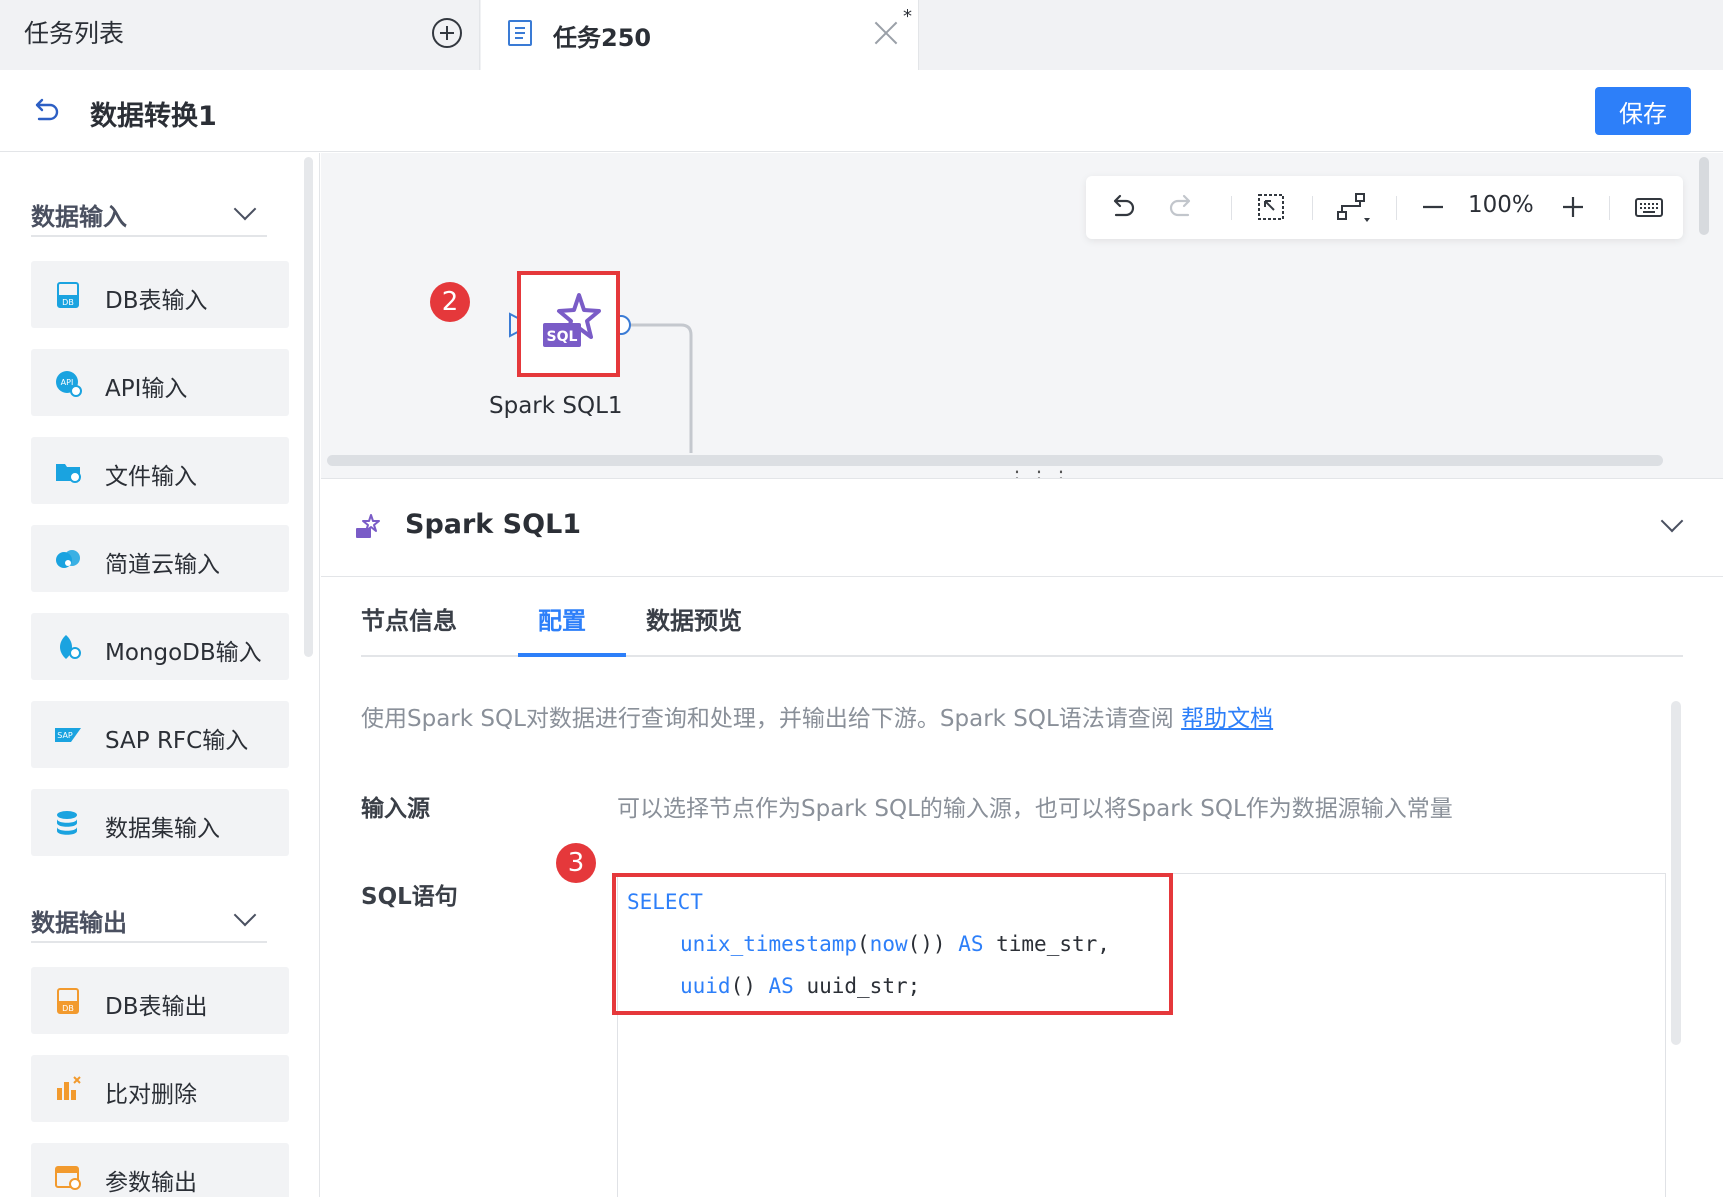 This screenshot has height=1197, width=1723. Describe the element at coordinates (657, 388) in the screenshot. I see `connection-edge` at that location.